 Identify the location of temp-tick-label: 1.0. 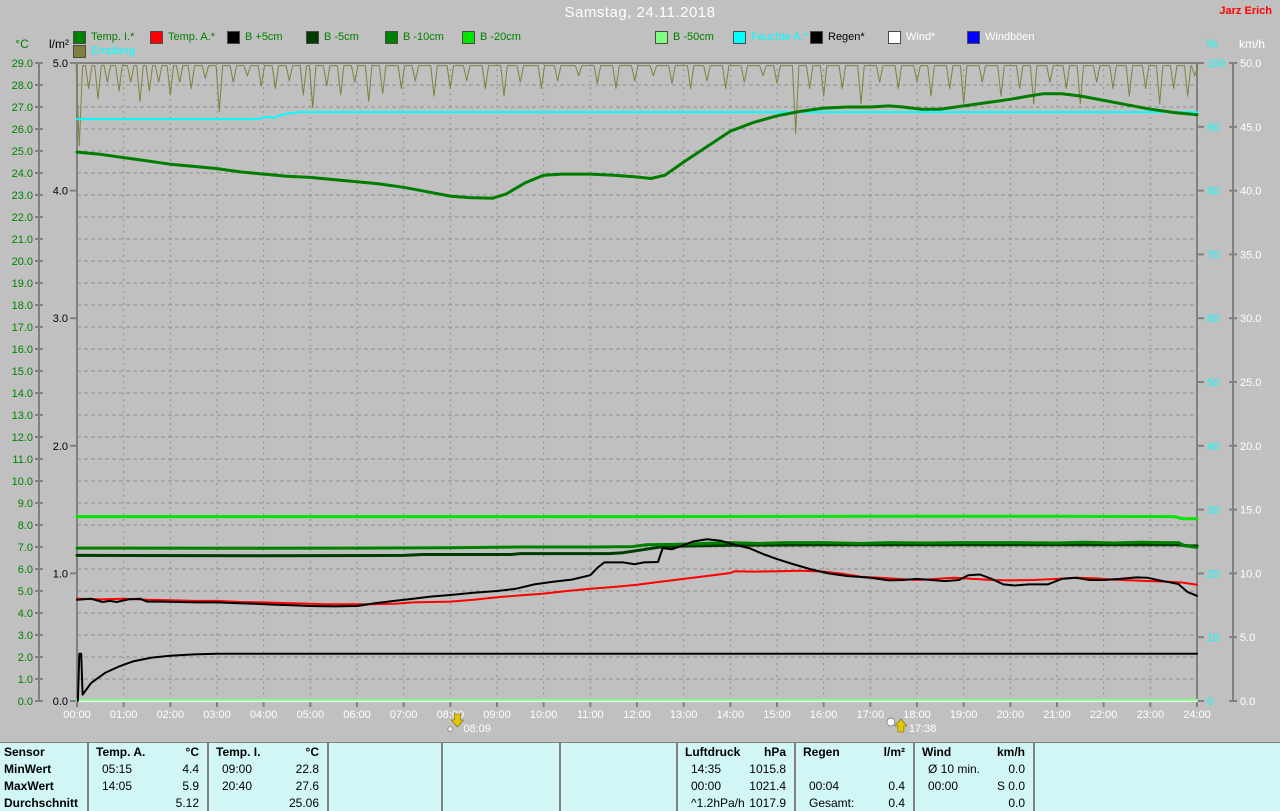
(25, 680).